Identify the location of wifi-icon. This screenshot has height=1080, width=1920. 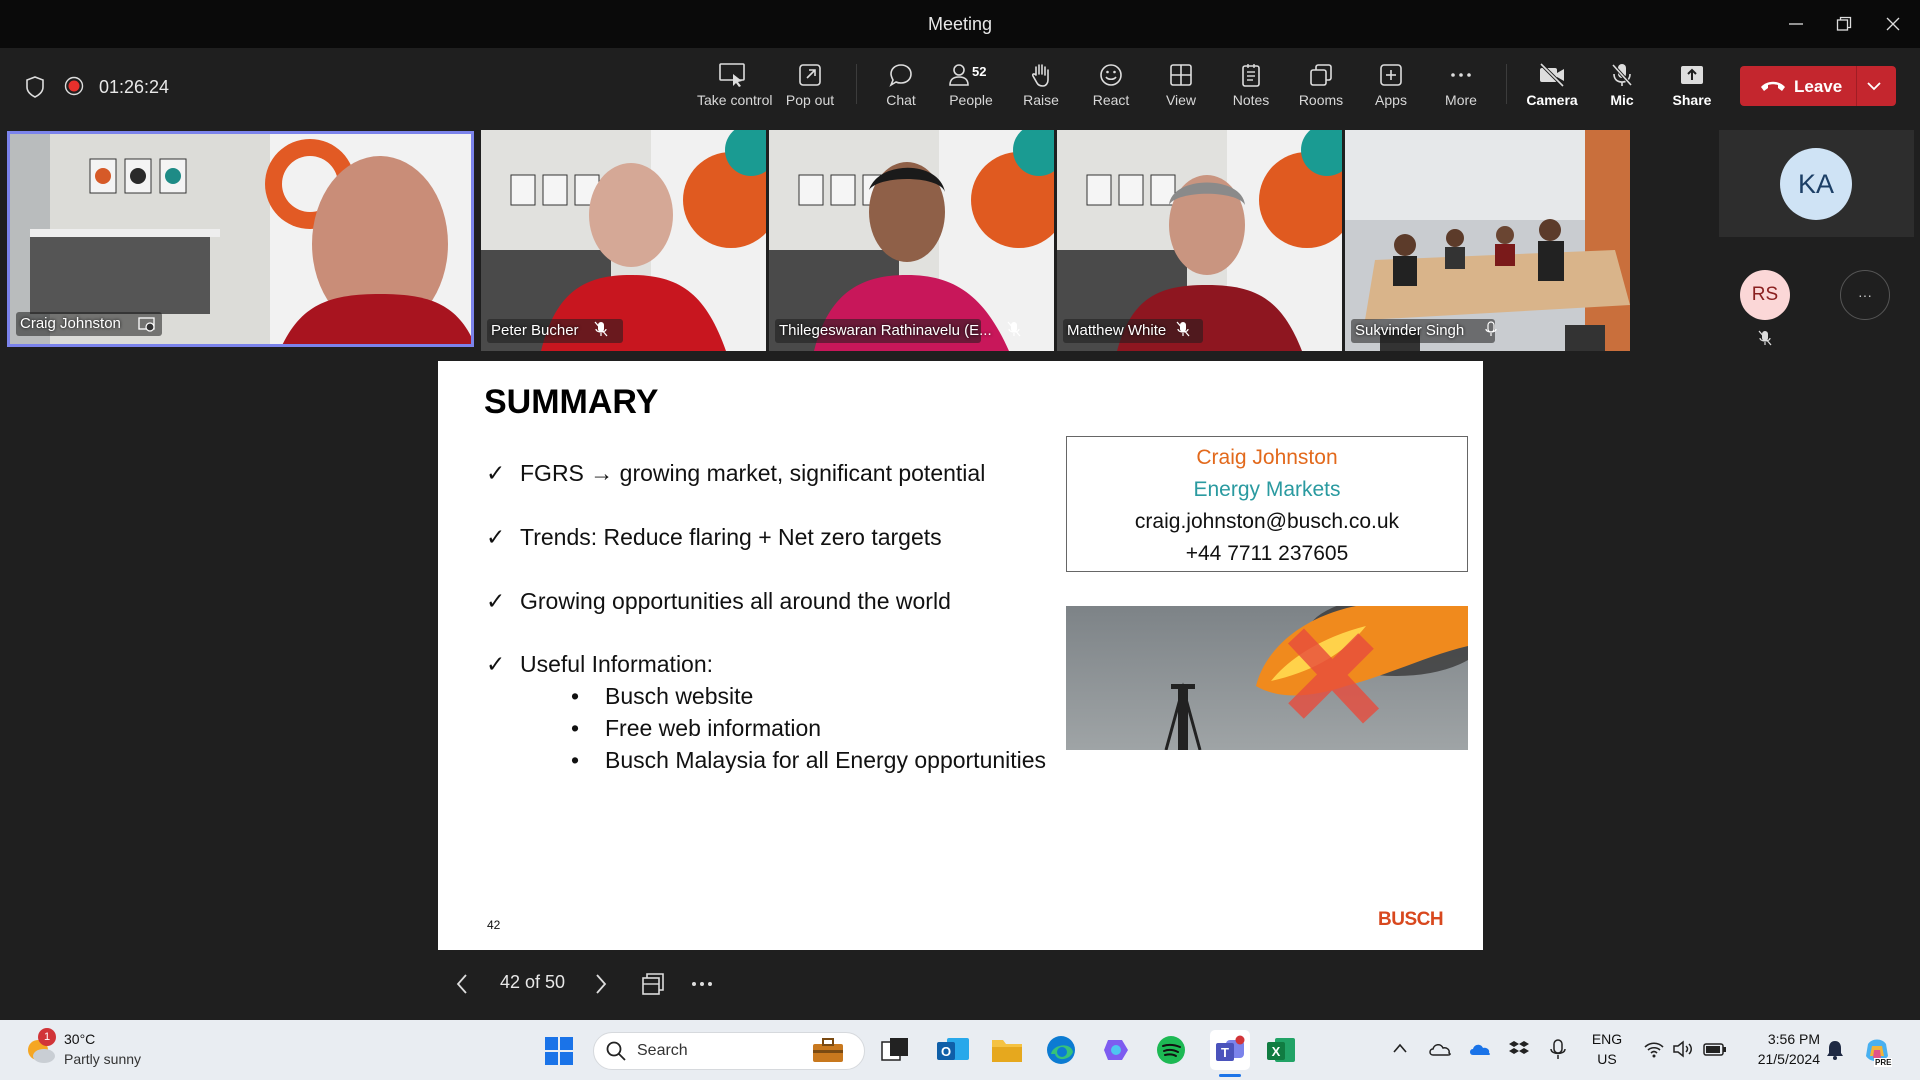
(1654, 1049).